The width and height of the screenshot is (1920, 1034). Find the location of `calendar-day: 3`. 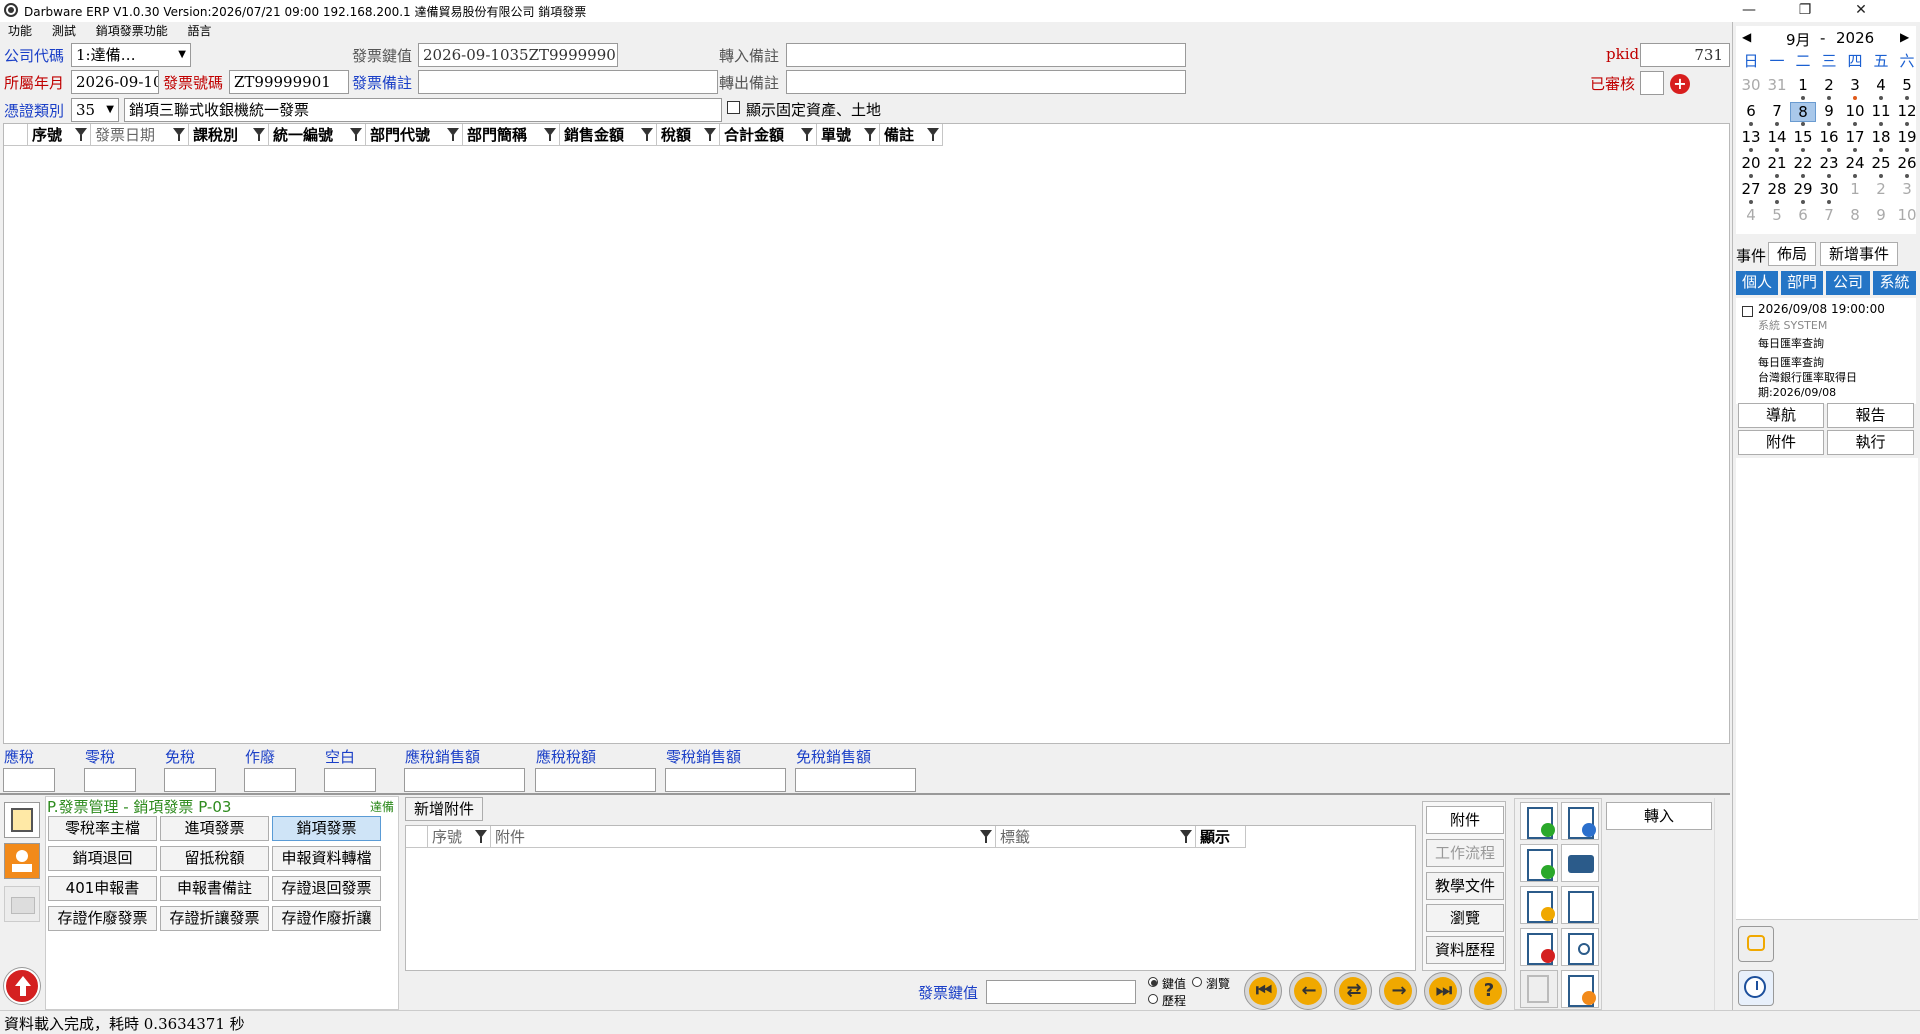

calendar-day: 3 is located at coordinates (1907, 189).